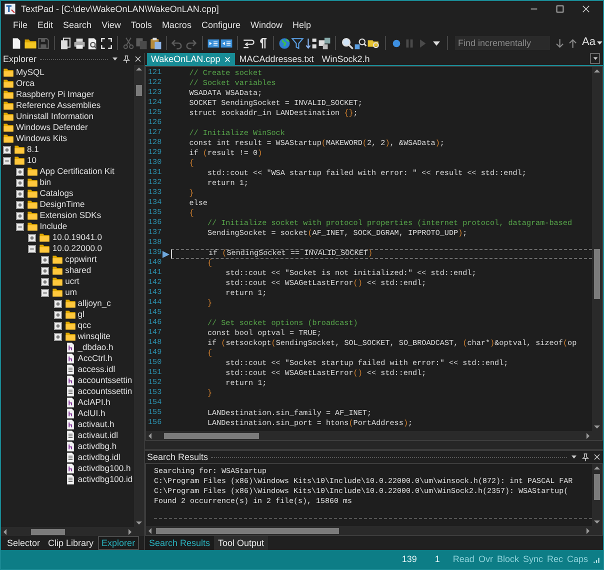  I want to click on tree-item: Orca, so click(25, 83).